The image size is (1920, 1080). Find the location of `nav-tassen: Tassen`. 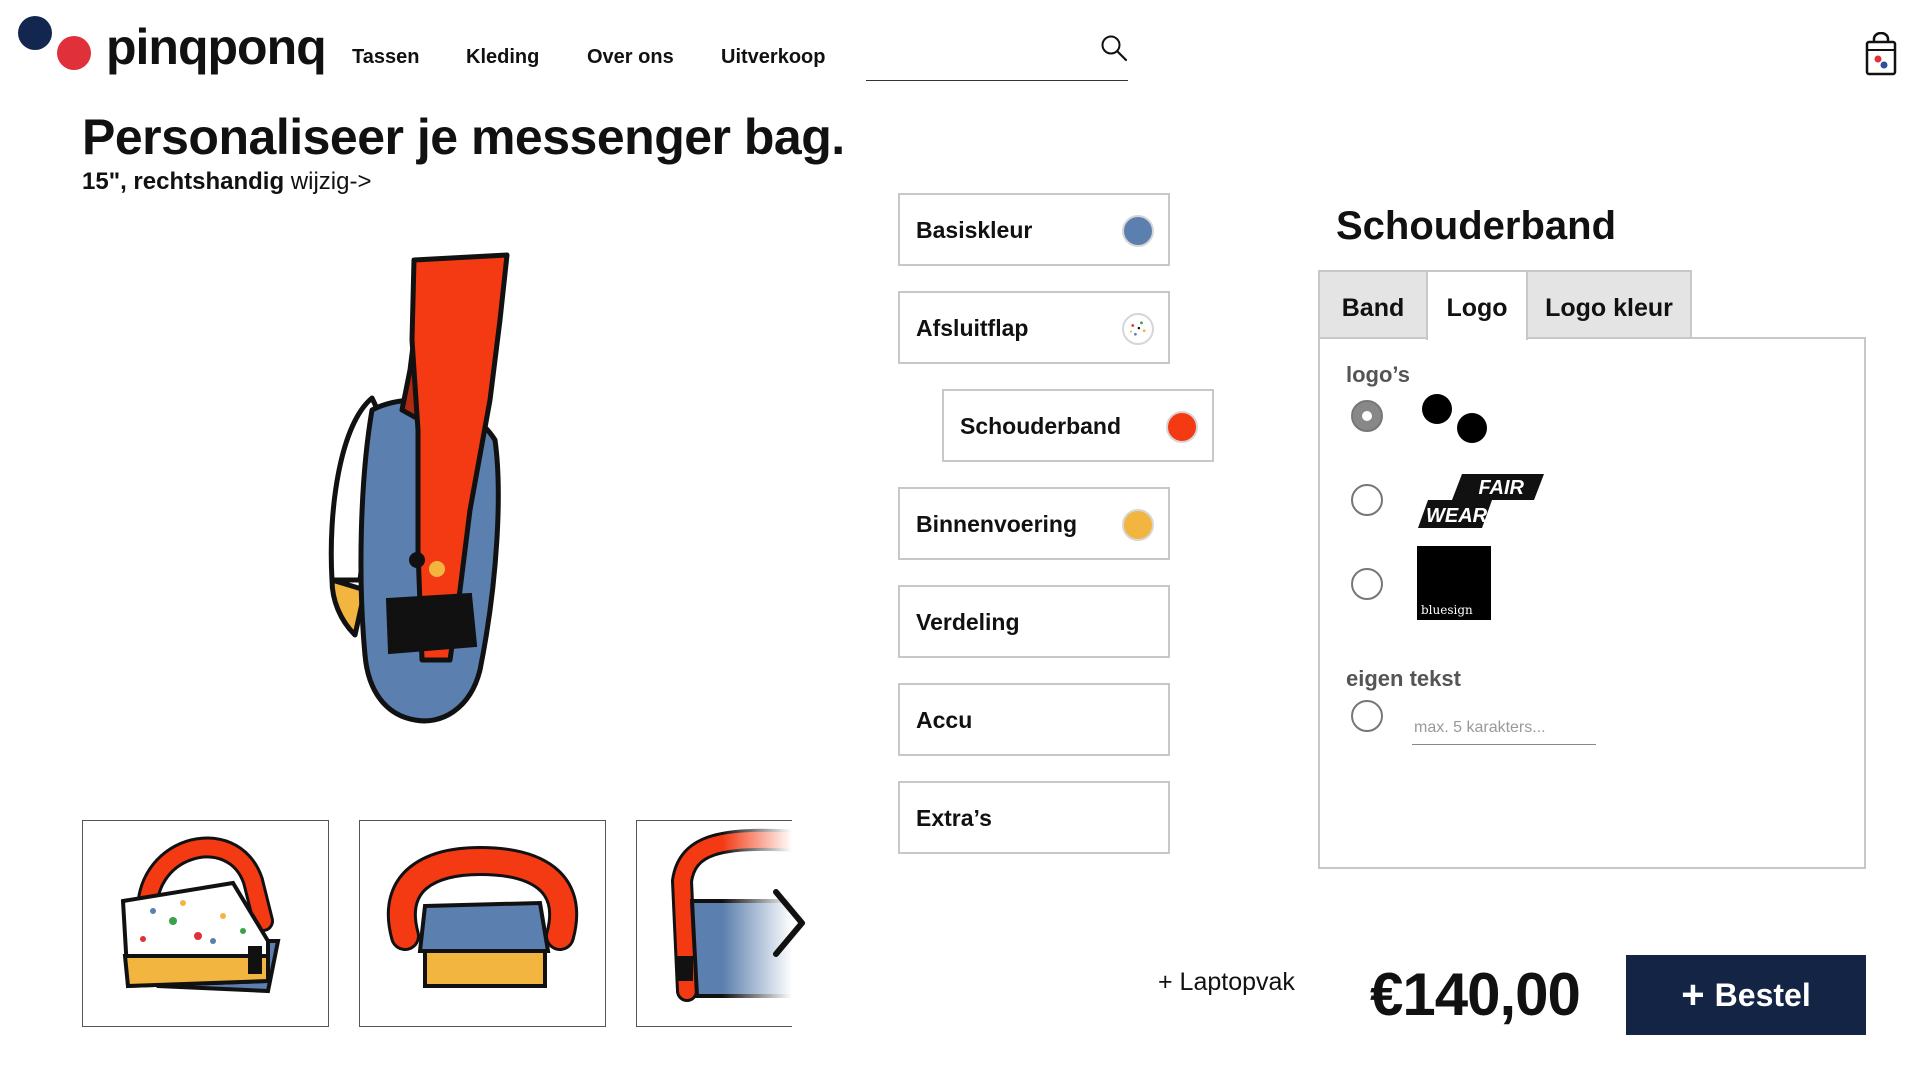

nav-tassen: Tassen is located at coordinates (385, 57).